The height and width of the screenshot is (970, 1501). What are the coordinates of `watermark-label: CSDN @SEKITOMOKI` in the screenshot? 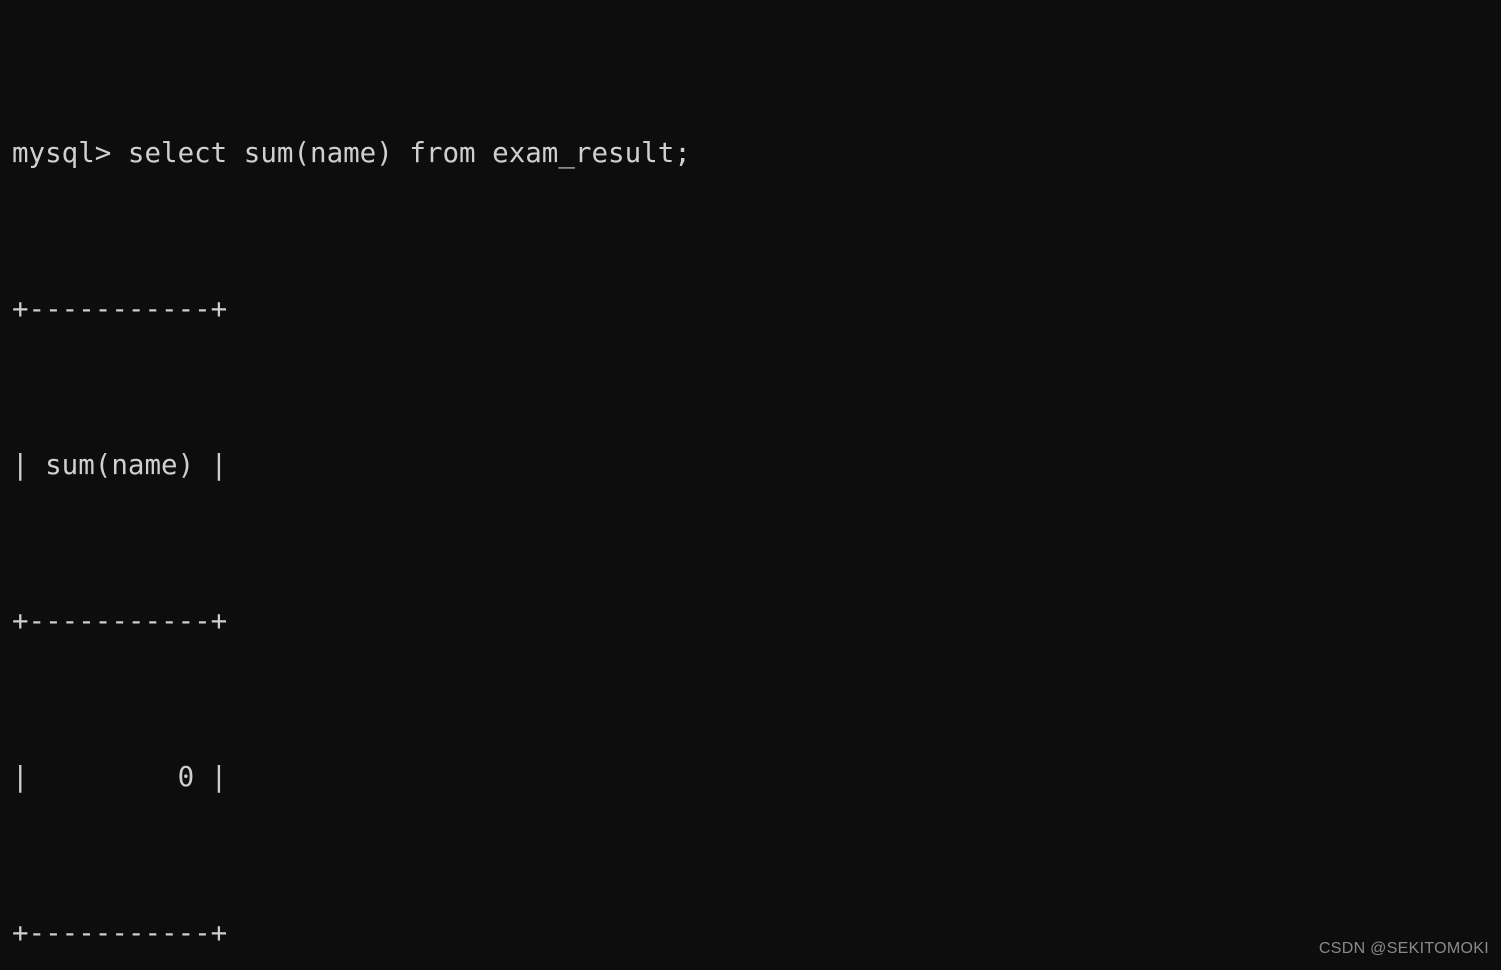 It's located at (1403, 948).